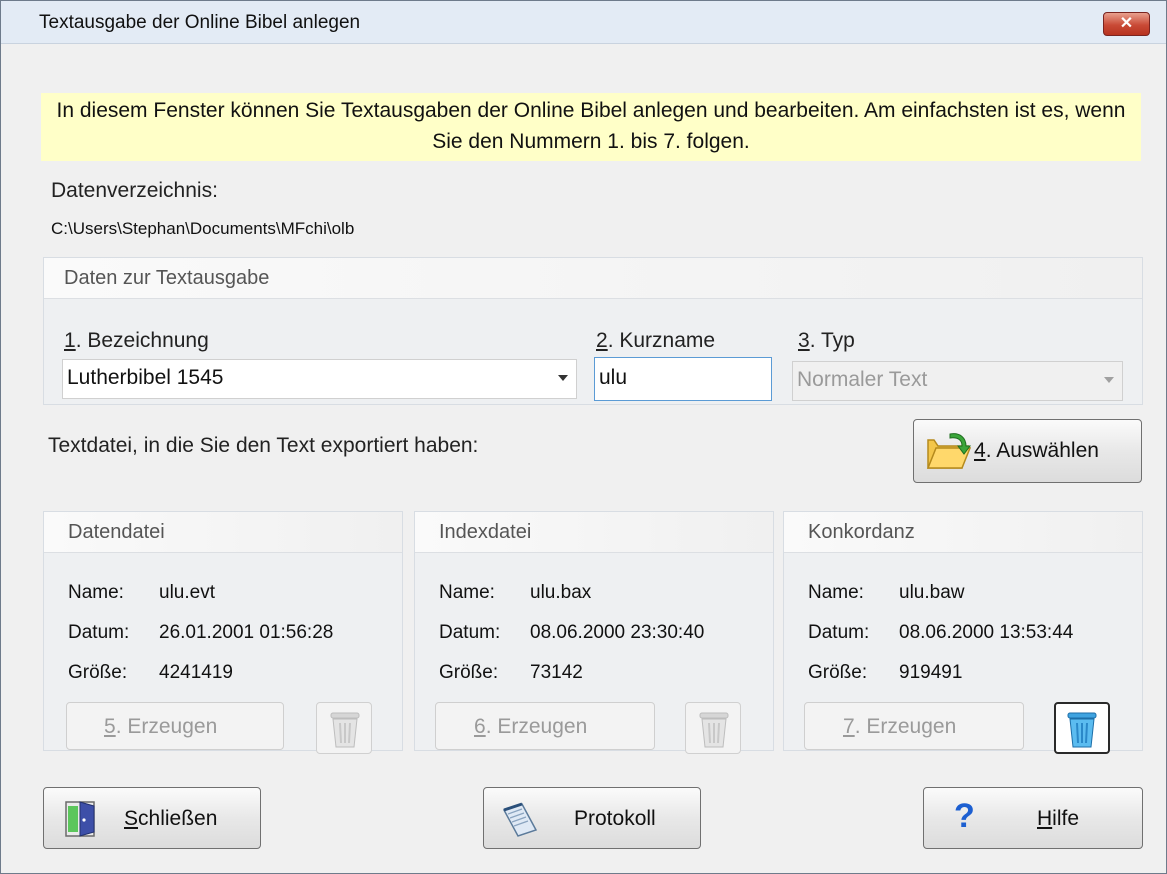 This screenshot has width=1167, height=874. Describe the element at coordinates (196, 672) in the screenshot. I see `groesse-value: 4241419` at that location.